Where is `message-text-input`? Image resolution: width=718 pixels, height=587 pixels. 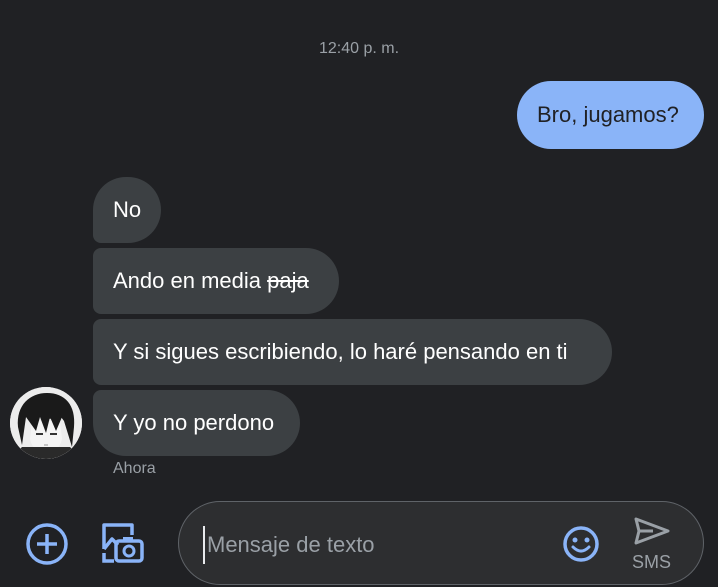 message-text-input is located at coordinates (381, 545).